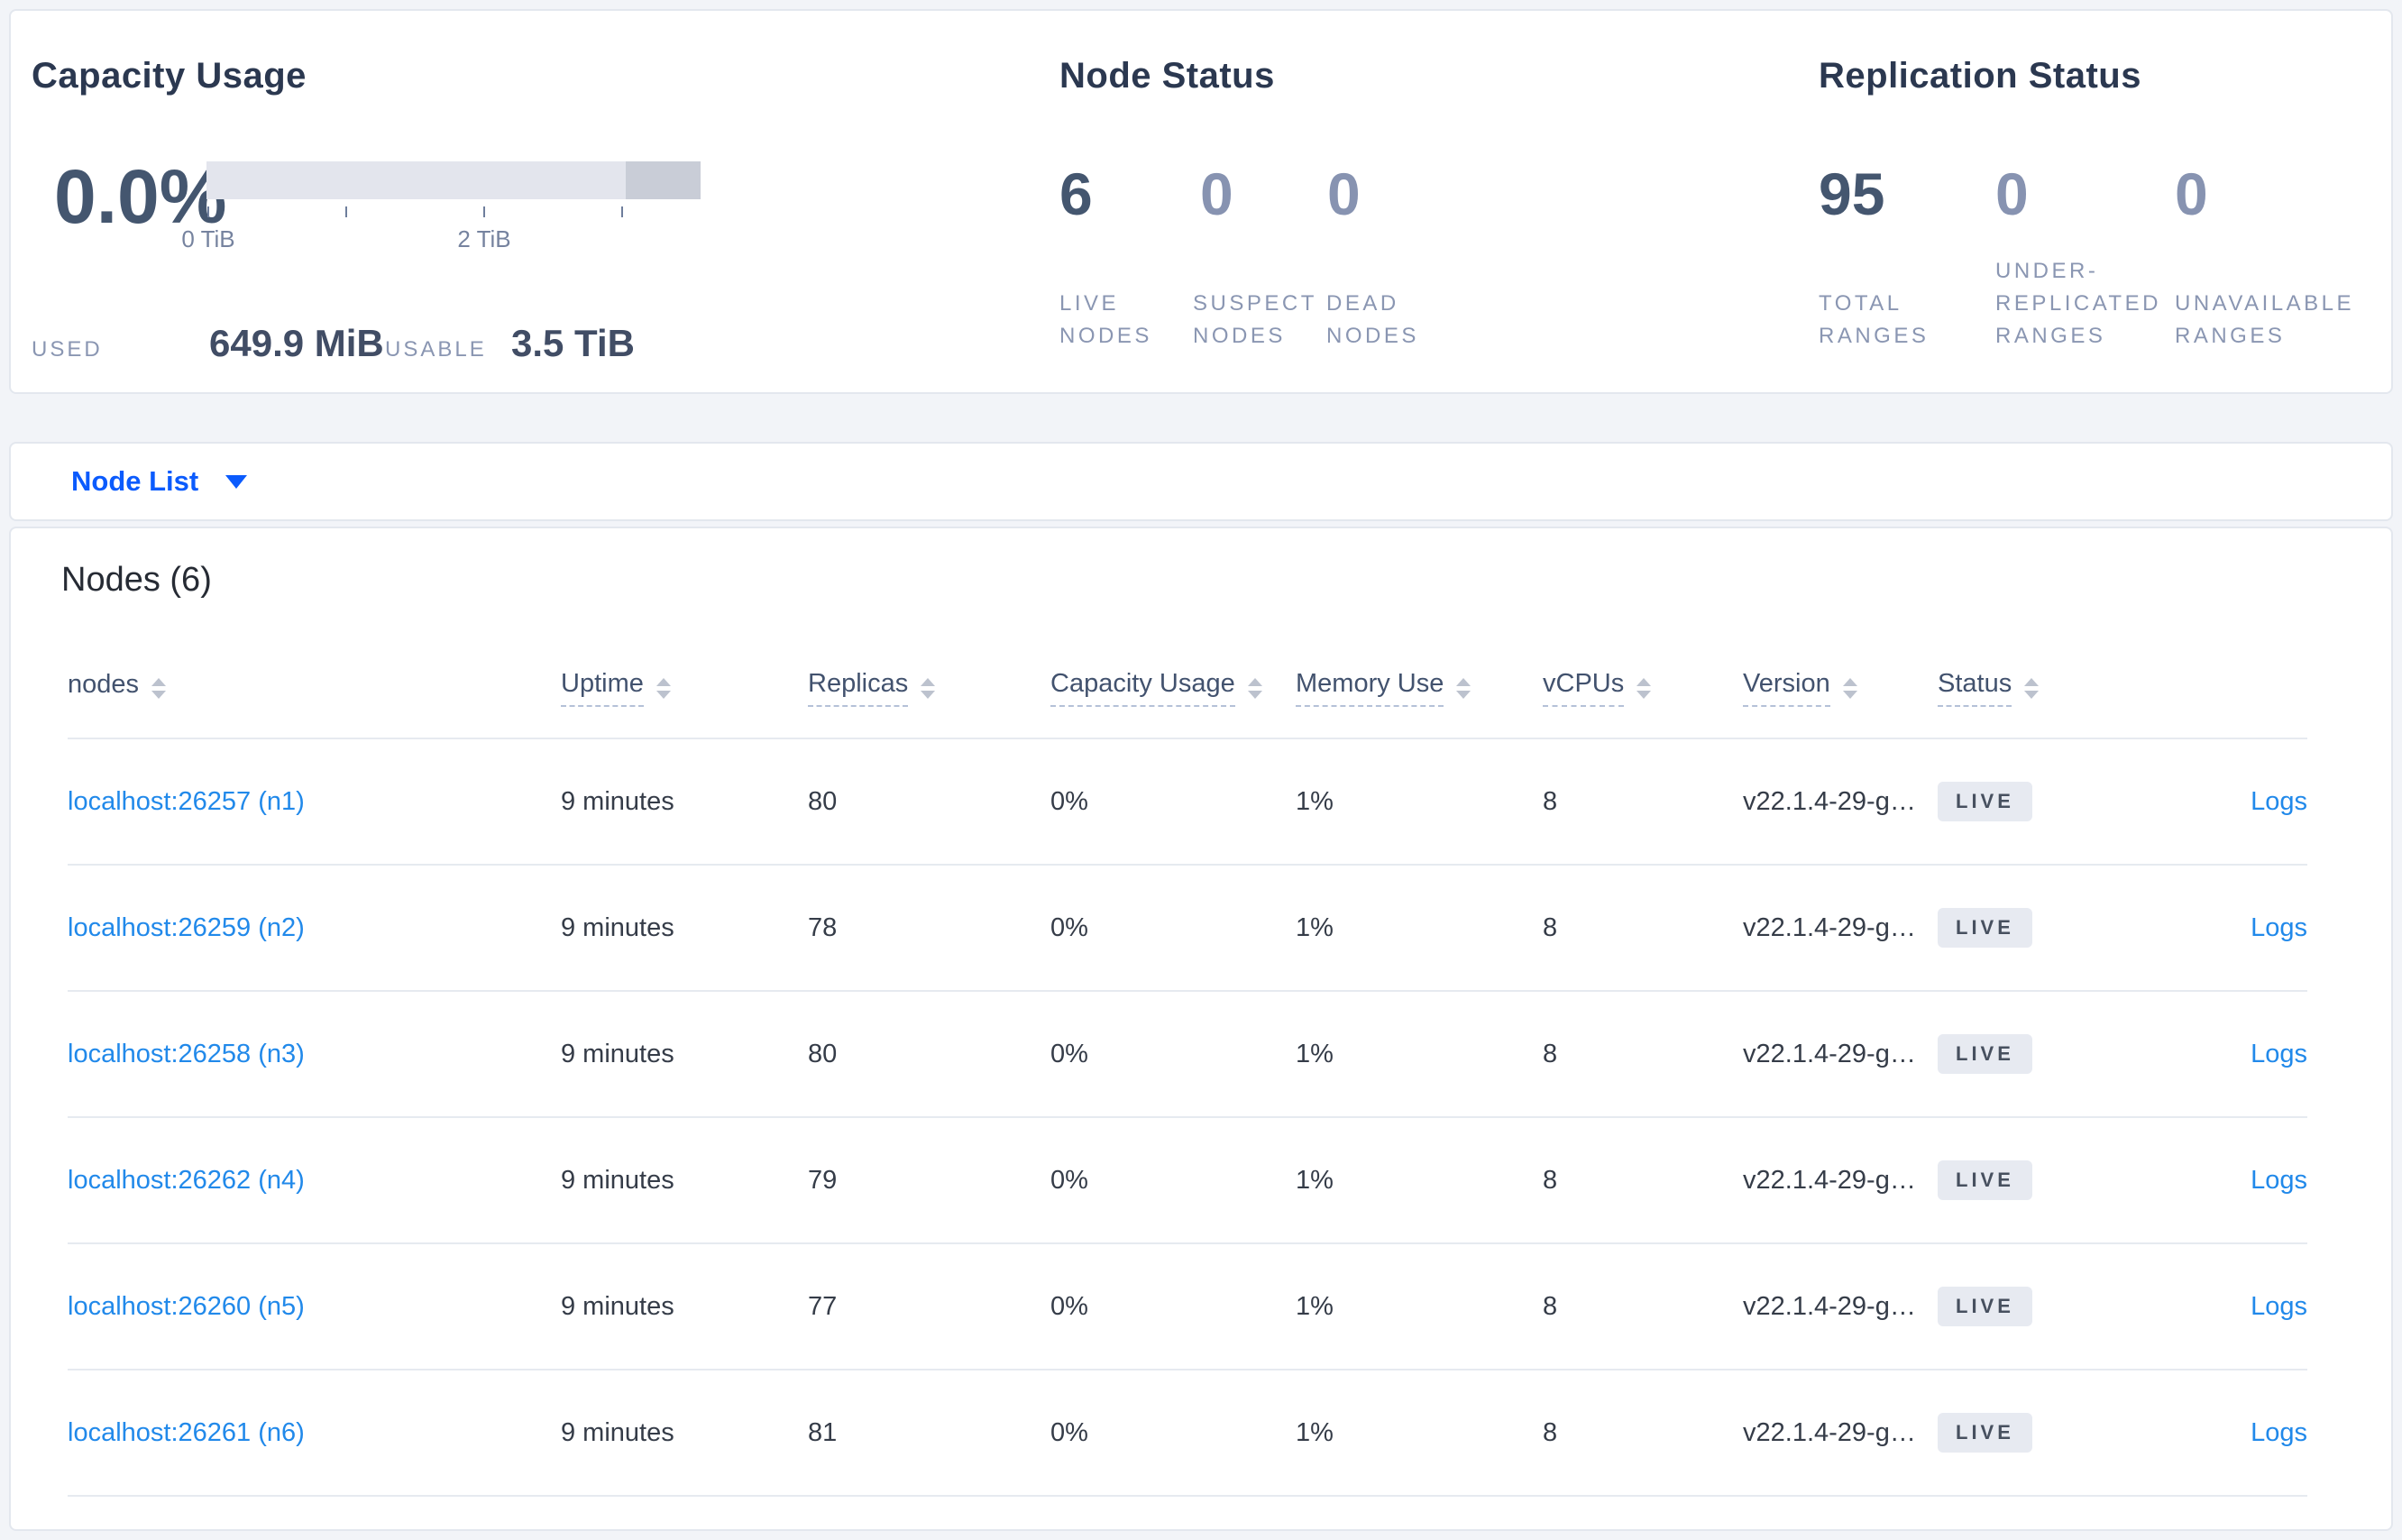 The image size is (2402, 1540). Describe the element at coordinates (208, 238) in the screenshot. I see `axis-tick-label: 0 TiB` at that location.